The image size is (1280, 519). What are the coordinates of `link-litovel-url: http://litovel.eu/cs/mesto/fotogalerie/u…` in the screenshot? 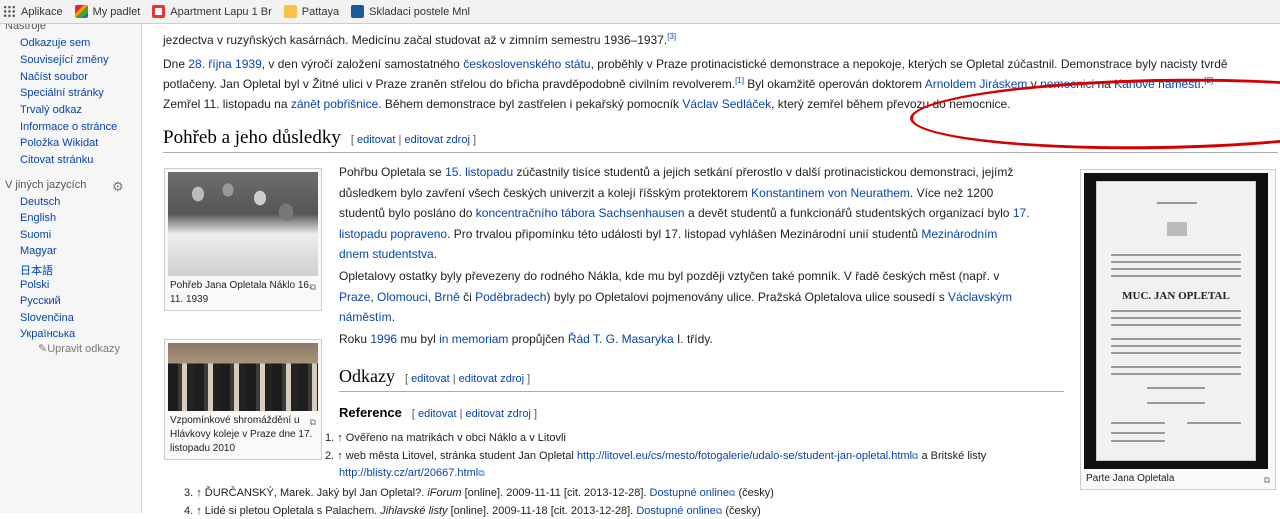 It's located at (744, 456).